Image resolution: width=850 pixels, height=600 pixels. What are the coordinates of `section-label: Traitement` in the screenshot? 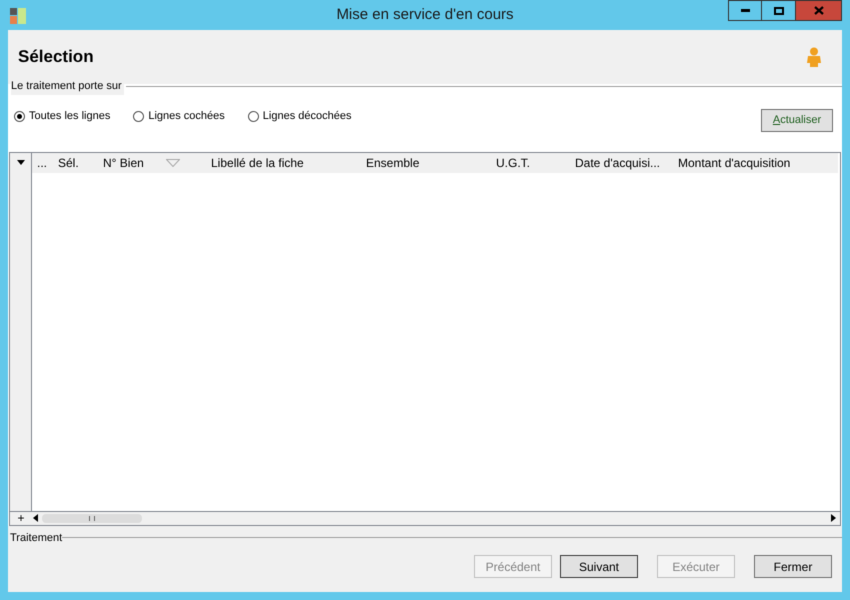 It's located at (36, 538).